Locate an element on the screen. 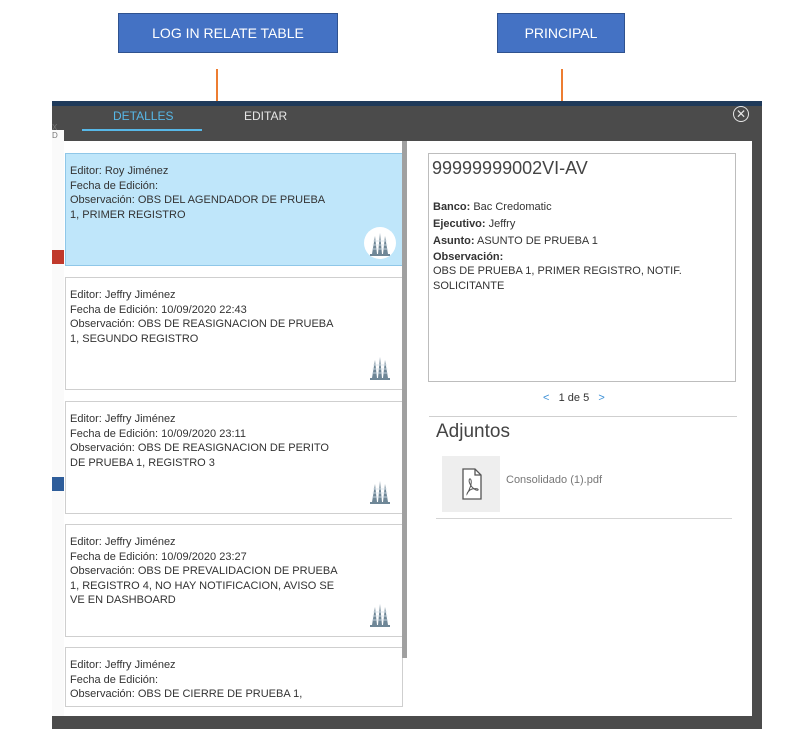 The image size is (794, 735). record-fecha: Fecha de Edición: 10/09/2020 23:27 is located at coordinates (158, 556).